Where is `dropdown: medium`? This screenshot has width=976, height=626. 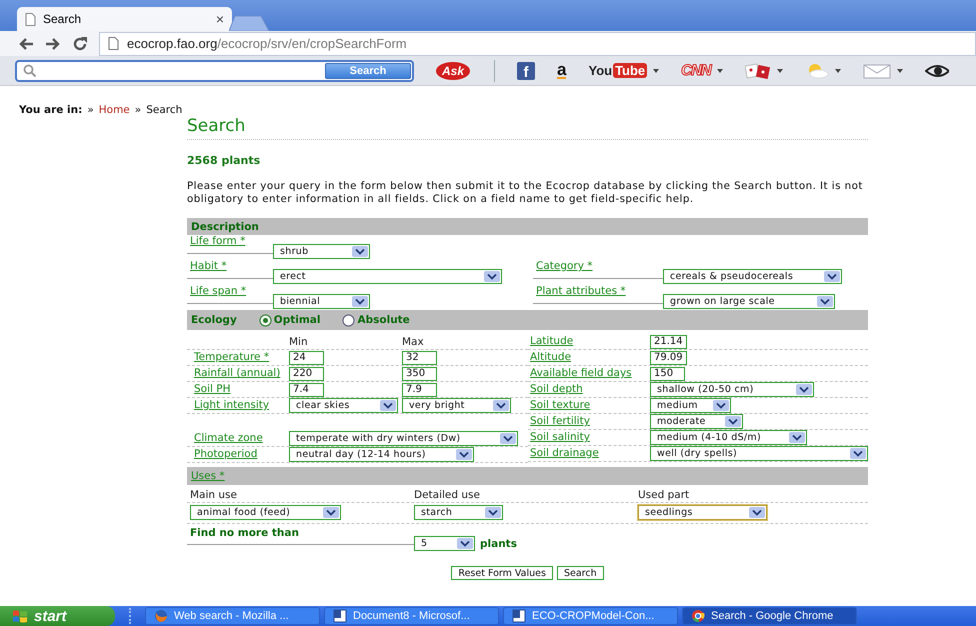 dropdown: medium is located at coordinates (690, 405).